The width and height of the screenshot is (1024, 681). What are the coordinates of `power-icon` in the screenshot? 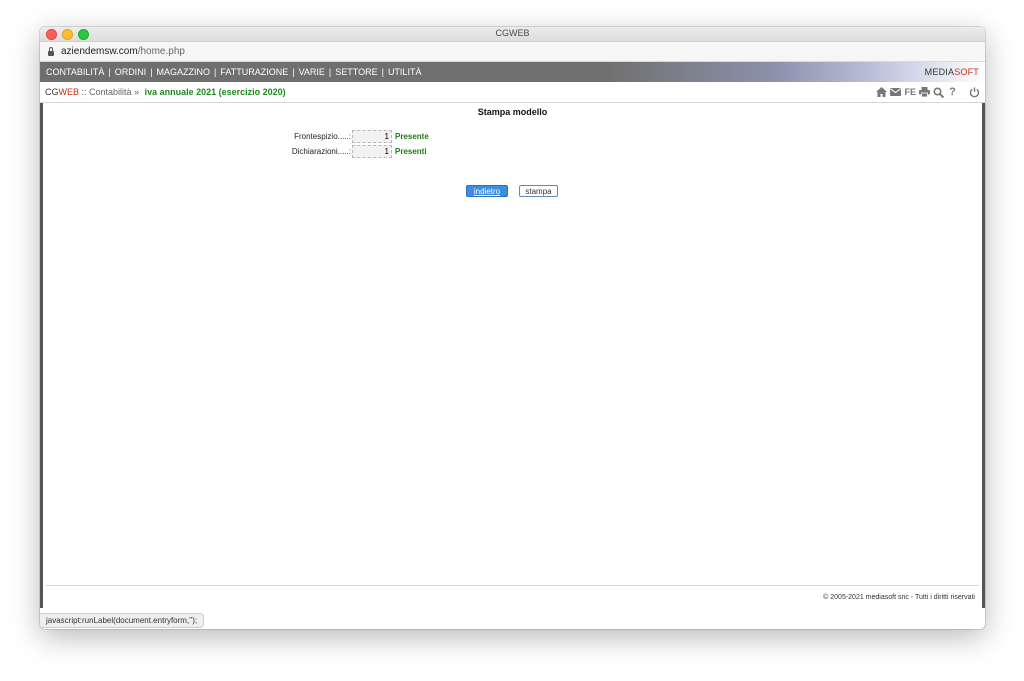 It's located at (974, 92).